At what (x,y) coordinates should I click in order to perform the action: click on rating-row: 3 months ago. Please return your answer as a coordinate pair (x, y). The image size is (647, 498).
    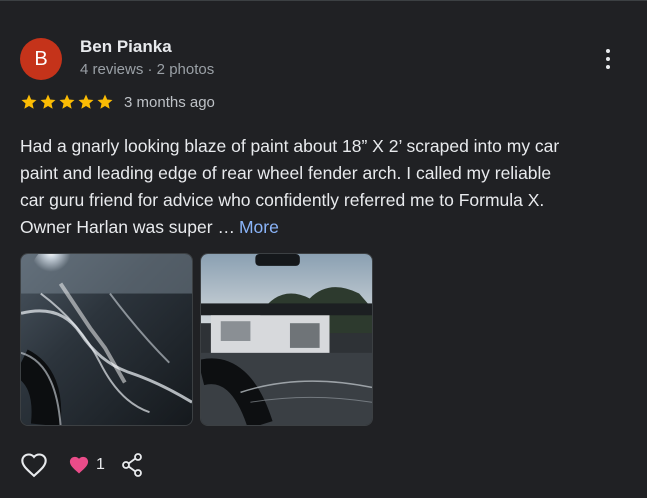
    Looking at the image, I should click on (117, 102).